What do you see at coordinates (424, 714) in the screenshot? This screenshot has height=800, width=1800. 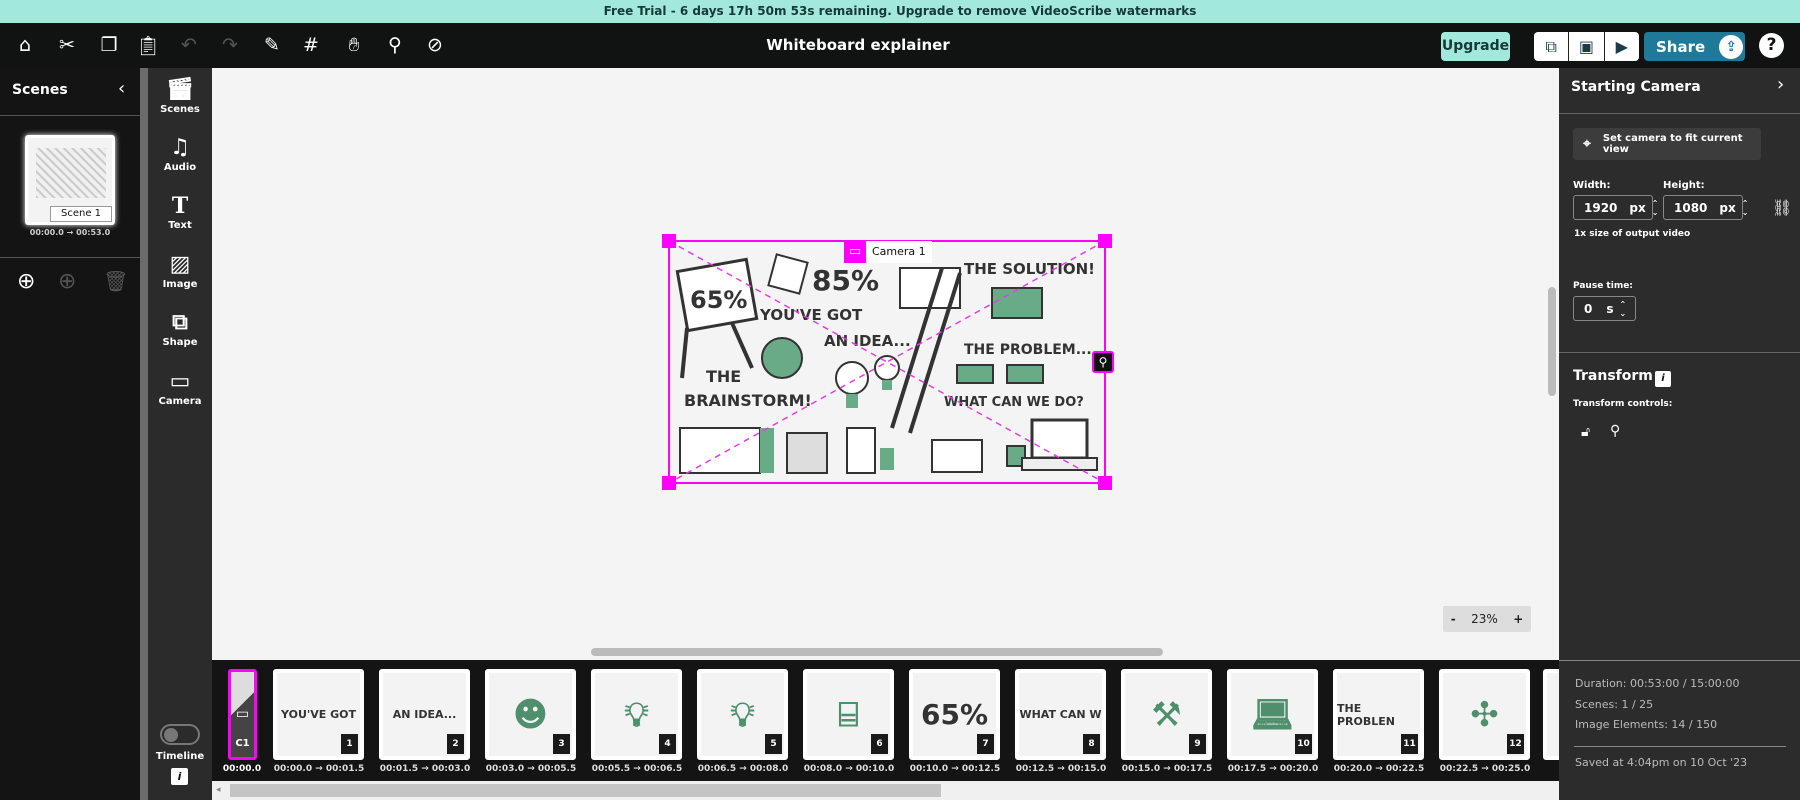 I see `timeline-item: AN IDEA... 2` at bounding box center [424, 714].